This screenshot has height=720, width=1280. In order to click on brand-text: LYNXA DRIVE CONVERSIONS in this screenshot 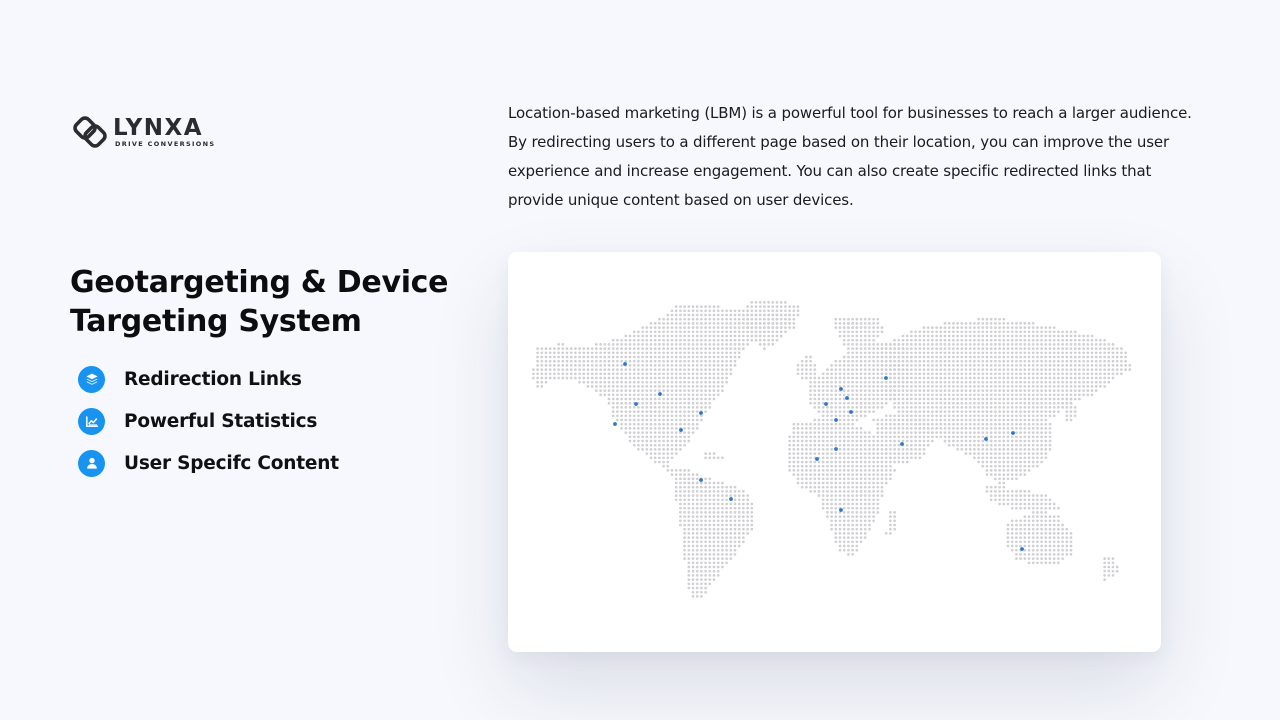, I will do `click(164, 132)`.